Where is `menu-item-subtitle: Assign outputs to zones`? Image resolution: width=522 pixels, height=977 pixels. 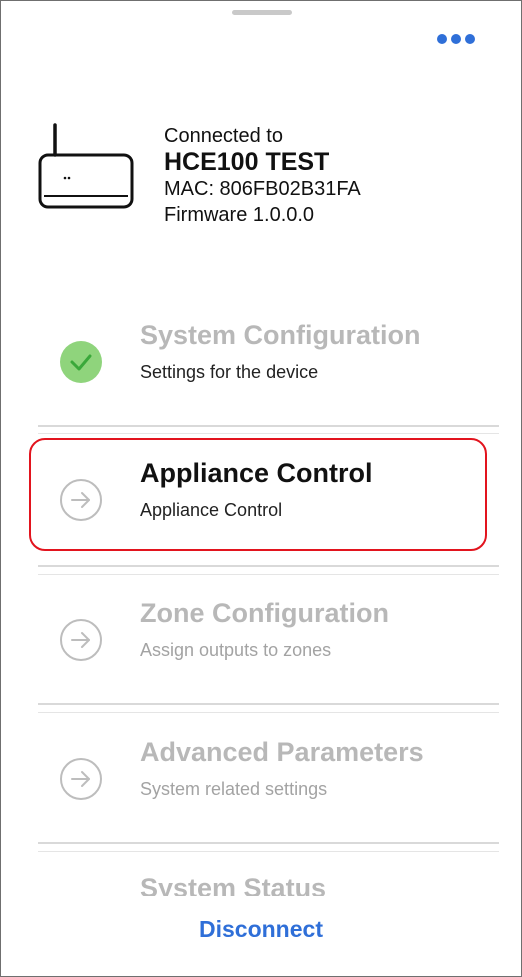 menu-item-subtitle: Assign outputs to zones is located at coordinates (236, 650).